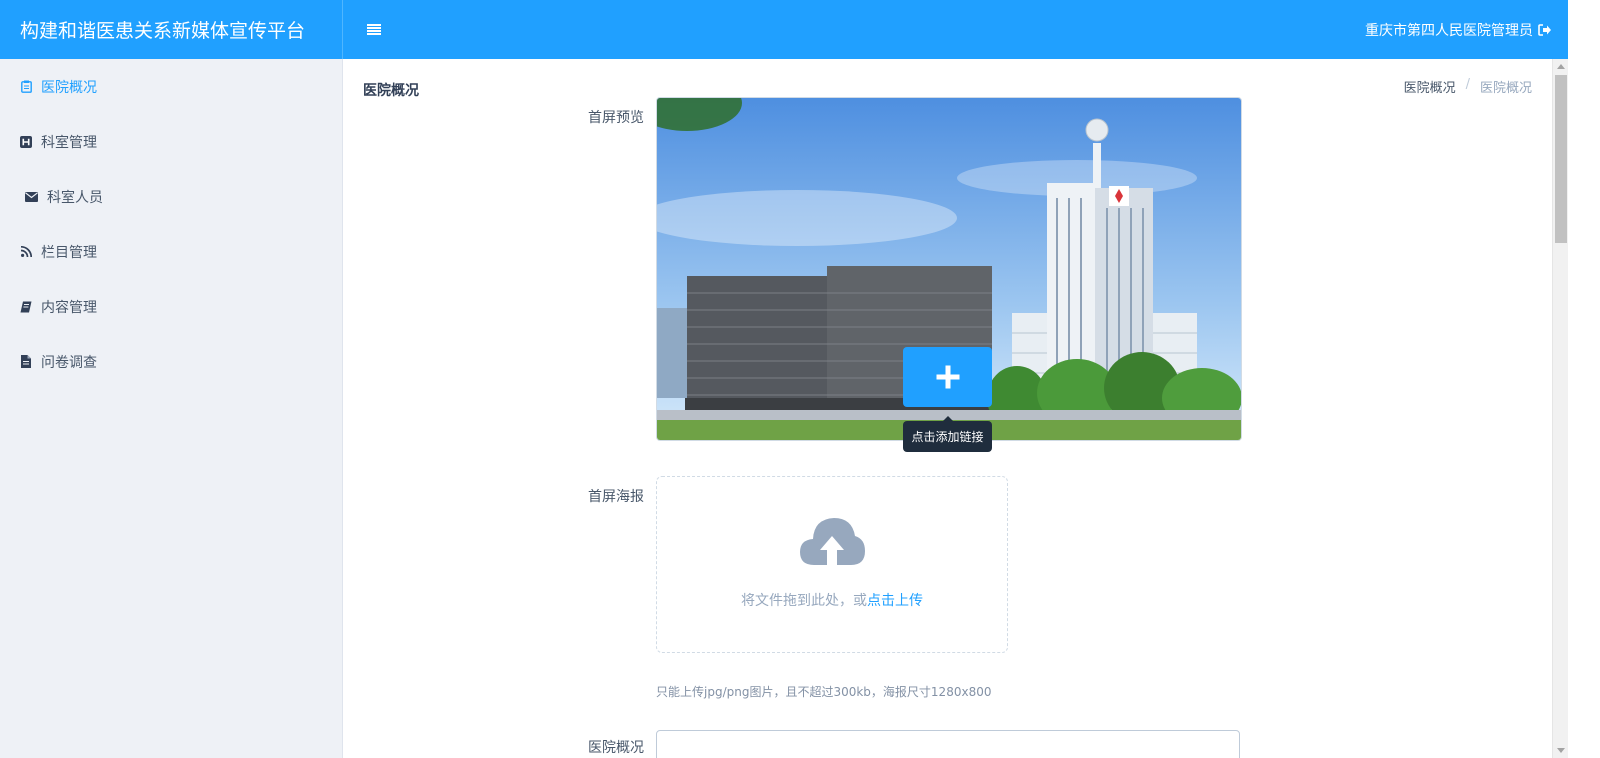 The image size is (1600, 758). Describe the element at coordinates (75, 197) in the screenshot. I see `sidebar-item-label: 科室人员` at that location.